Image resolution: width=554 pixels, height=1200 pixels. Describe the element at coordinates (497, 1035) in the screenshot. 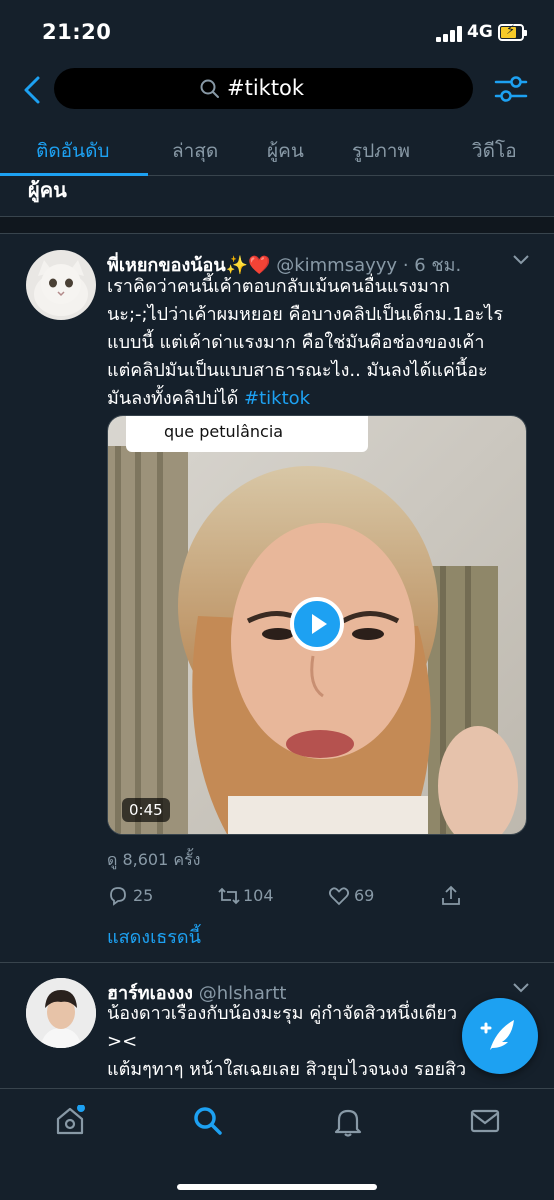

I see `compose-icon` at that location.